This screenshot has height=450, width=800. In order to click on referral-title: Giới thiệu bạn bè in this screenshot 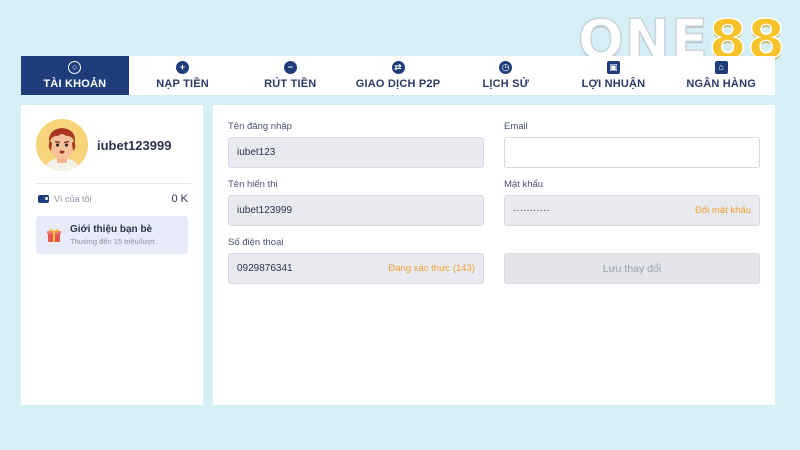, I will do `click(111, 229)`.